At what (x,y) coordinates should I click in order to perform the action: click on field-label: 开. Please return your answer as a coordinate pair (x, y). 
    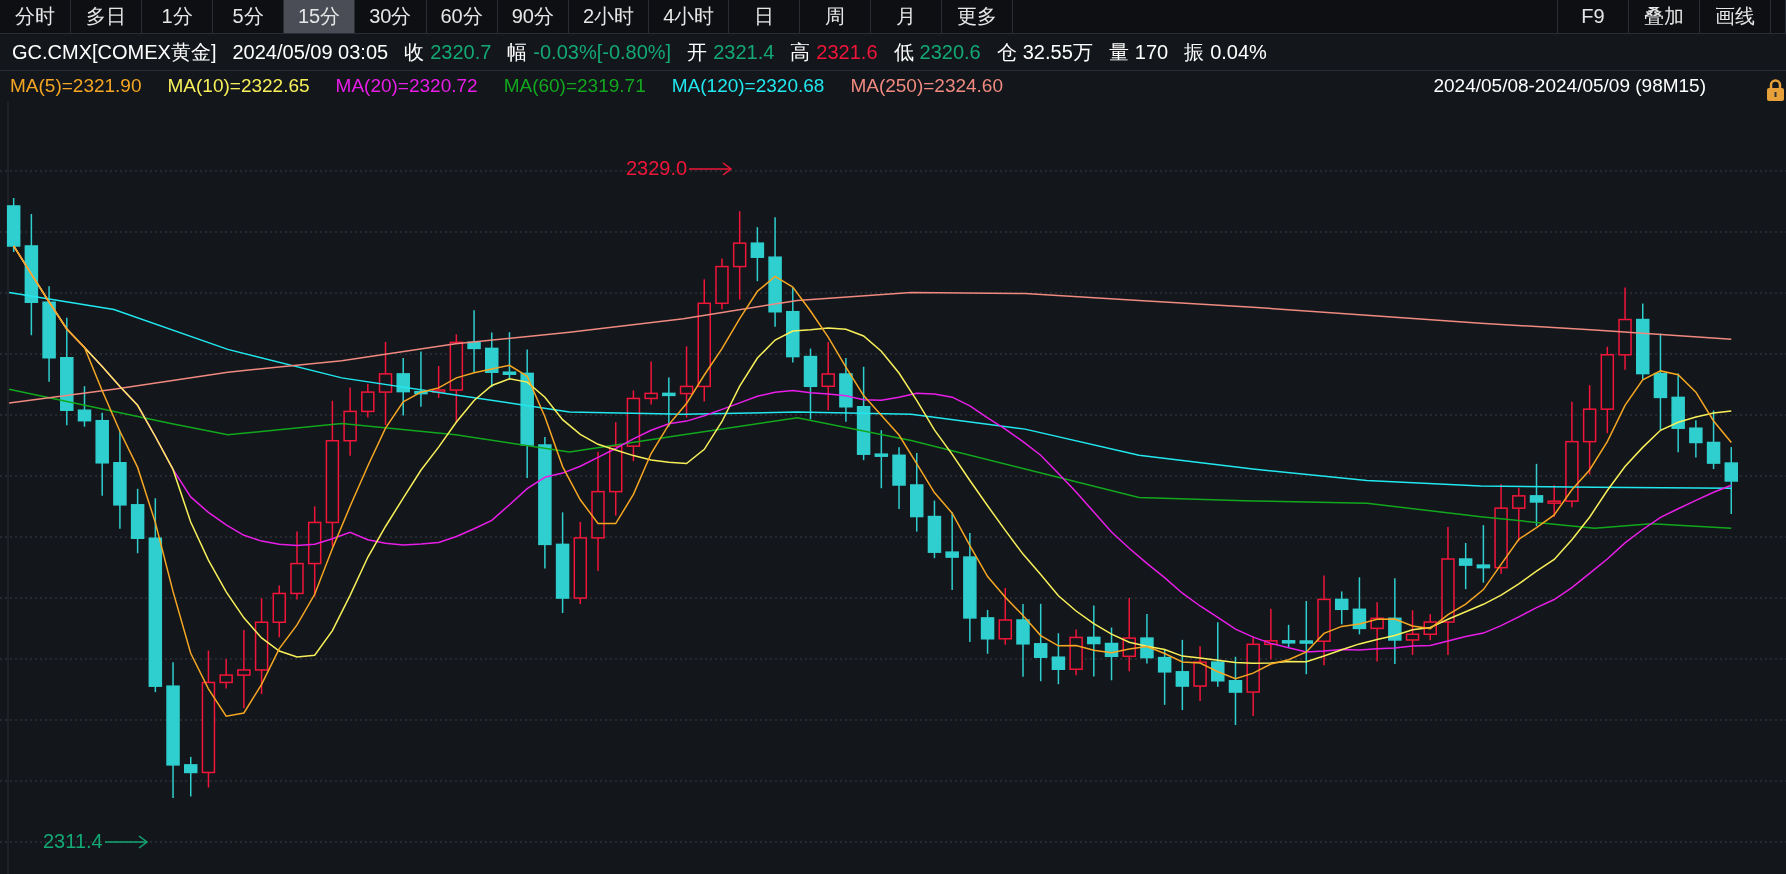
    Looking at the image, I should click on (697, 52).